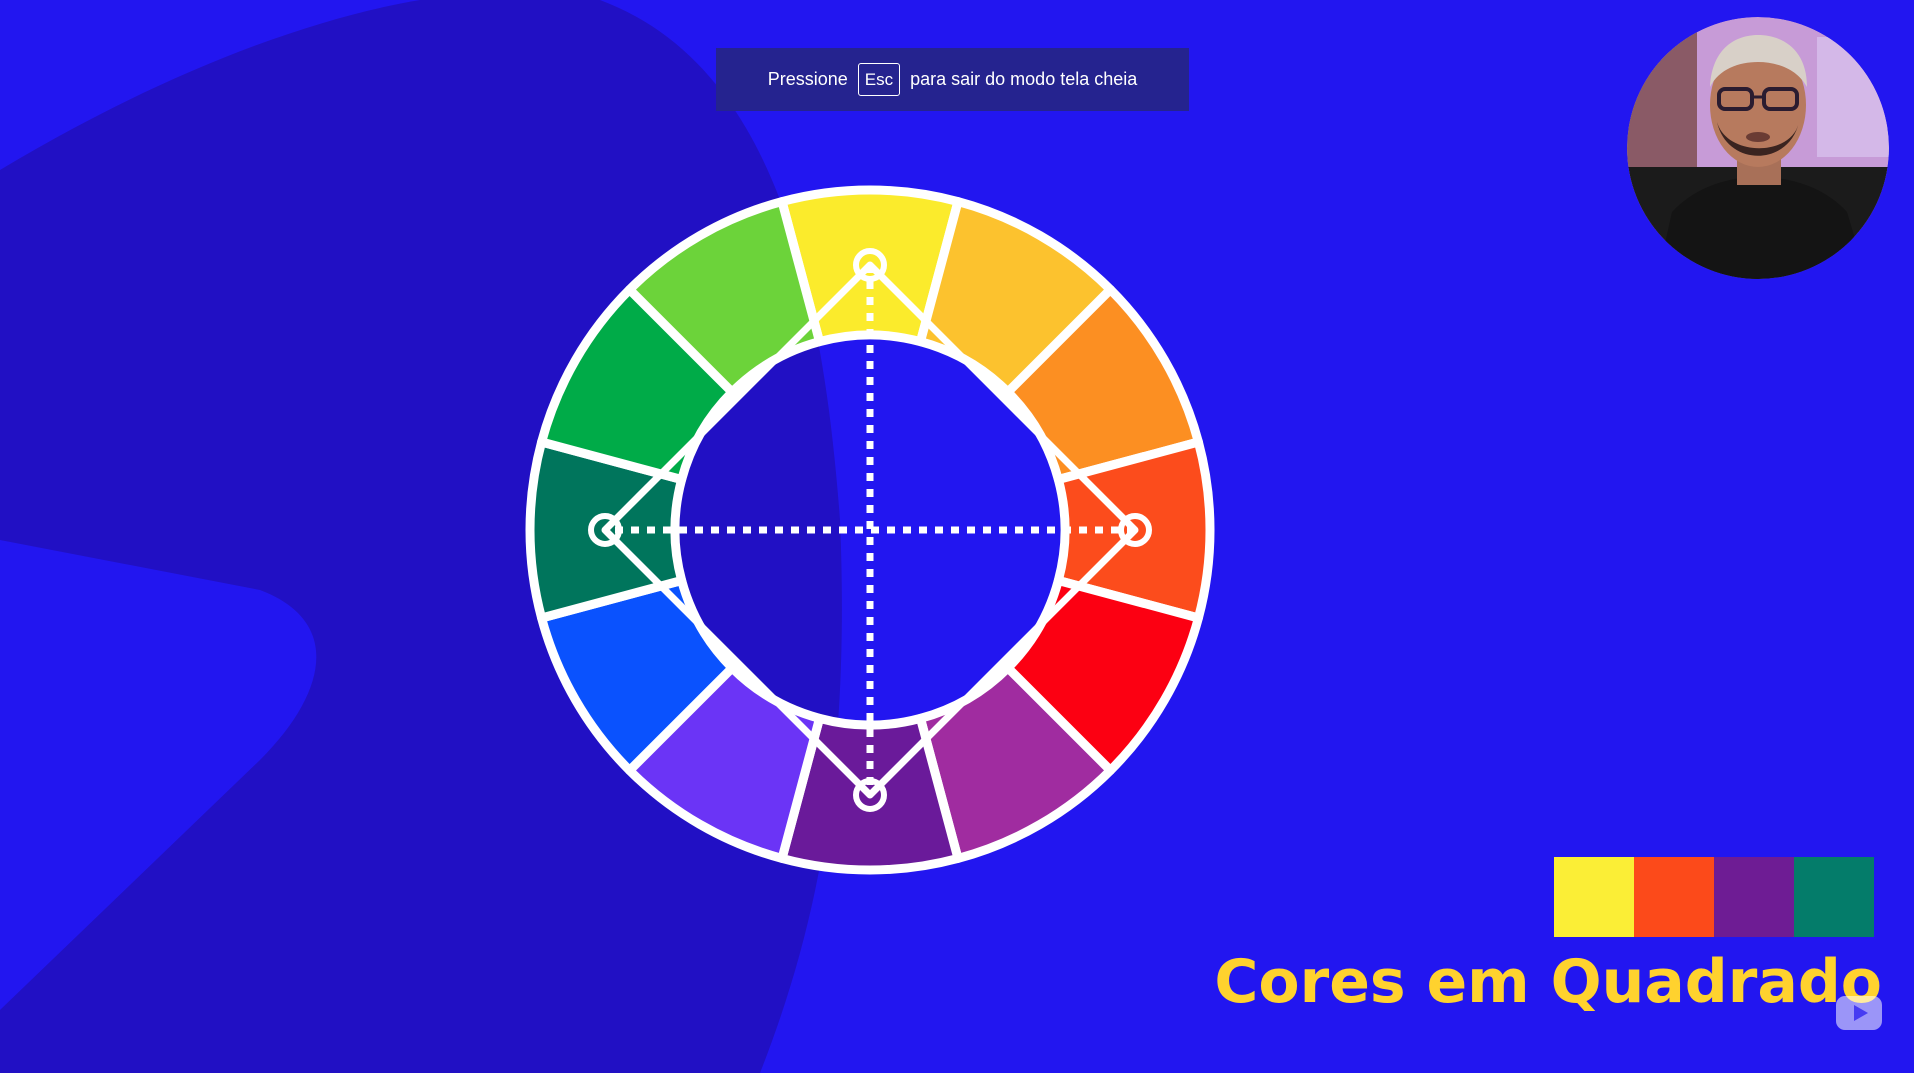 This screenshot has height=1073, width=1914. Describe the element at coordinates (879, 79) in the screenshot. I see `esc-key-badge: Esc` at that location.